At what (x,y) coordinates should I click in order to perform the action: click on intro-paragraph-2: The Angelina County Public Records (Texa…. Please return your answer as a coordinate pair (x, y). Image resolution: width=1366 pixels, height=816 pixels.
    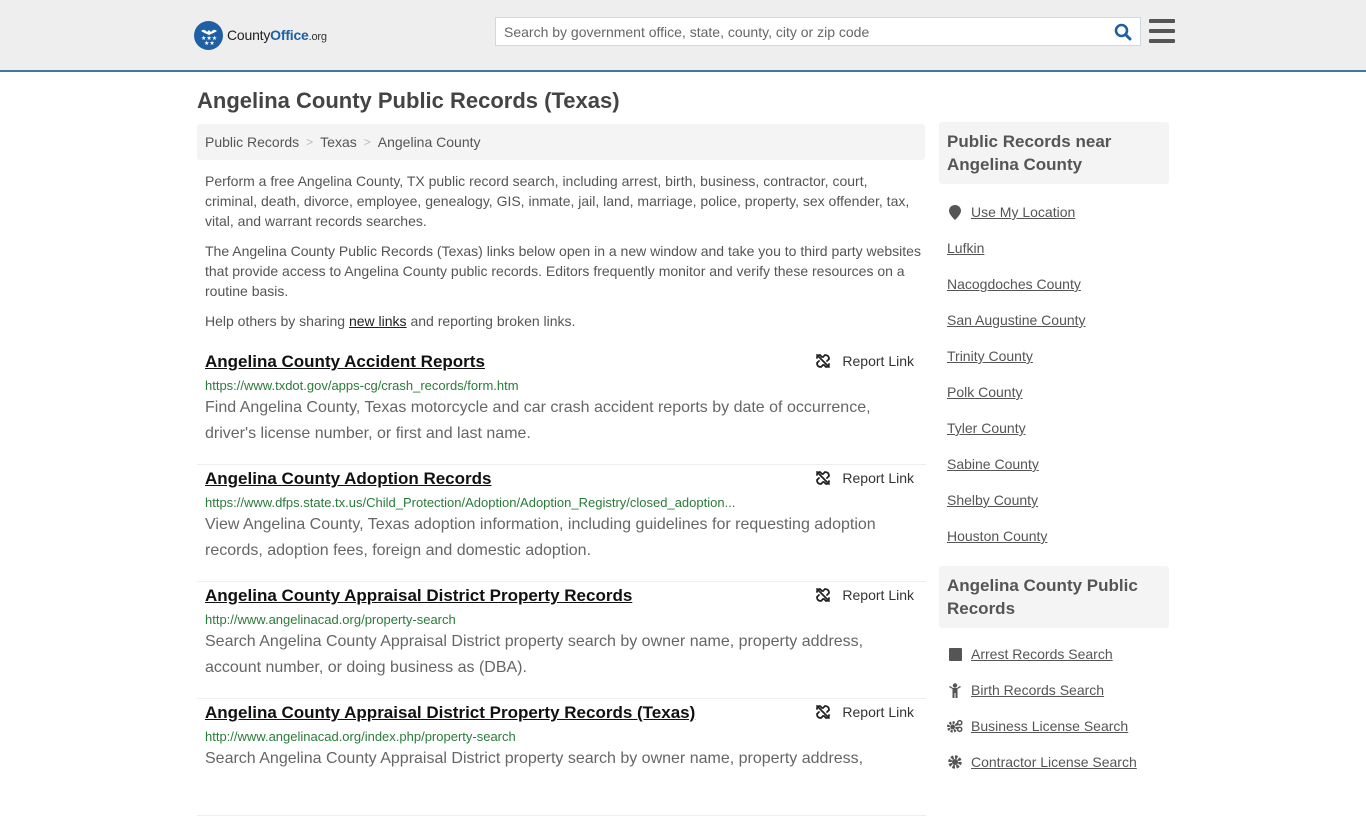
    Looking at the image, I should click on (563, 271).